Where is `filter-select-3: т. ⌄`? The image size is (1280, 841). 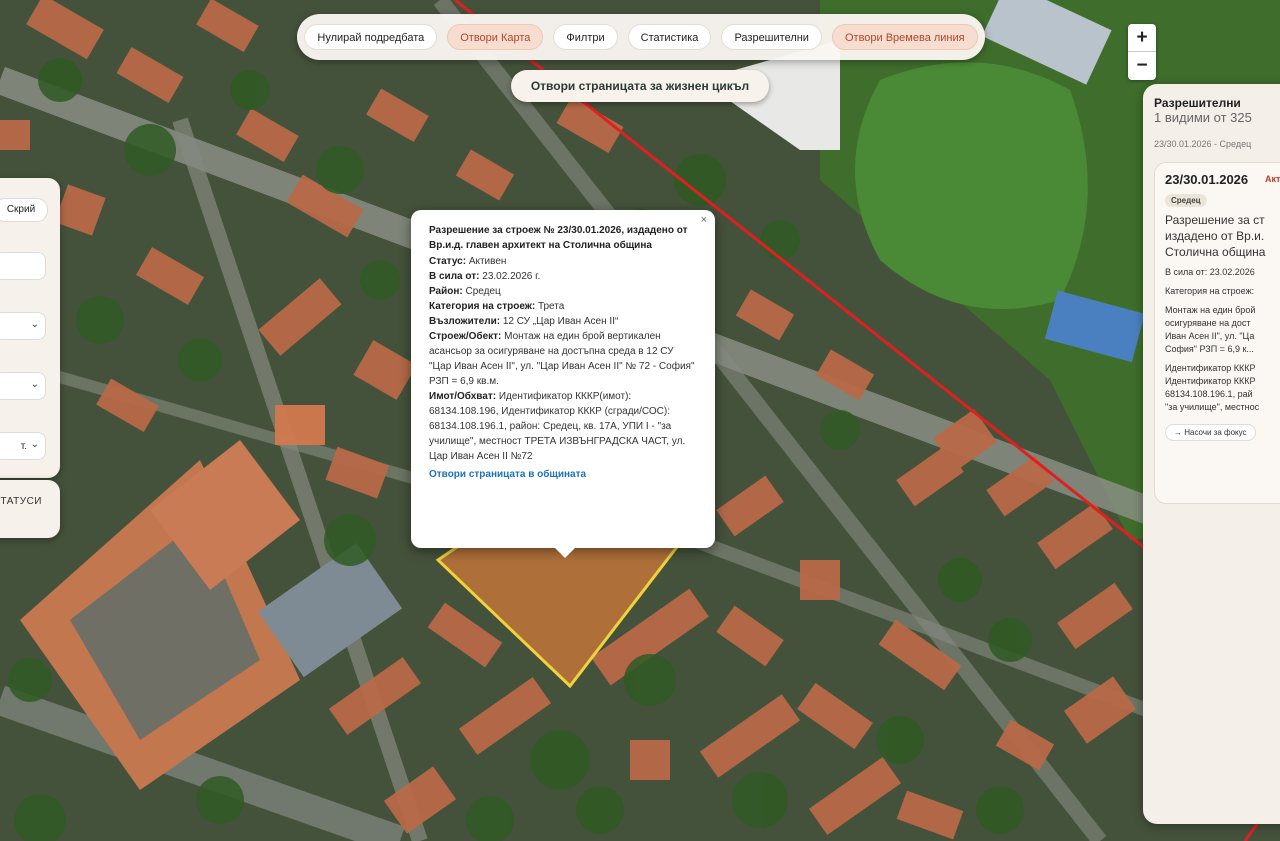
filter-select-3: т. ⌄ is located at coordinates (23, 446).